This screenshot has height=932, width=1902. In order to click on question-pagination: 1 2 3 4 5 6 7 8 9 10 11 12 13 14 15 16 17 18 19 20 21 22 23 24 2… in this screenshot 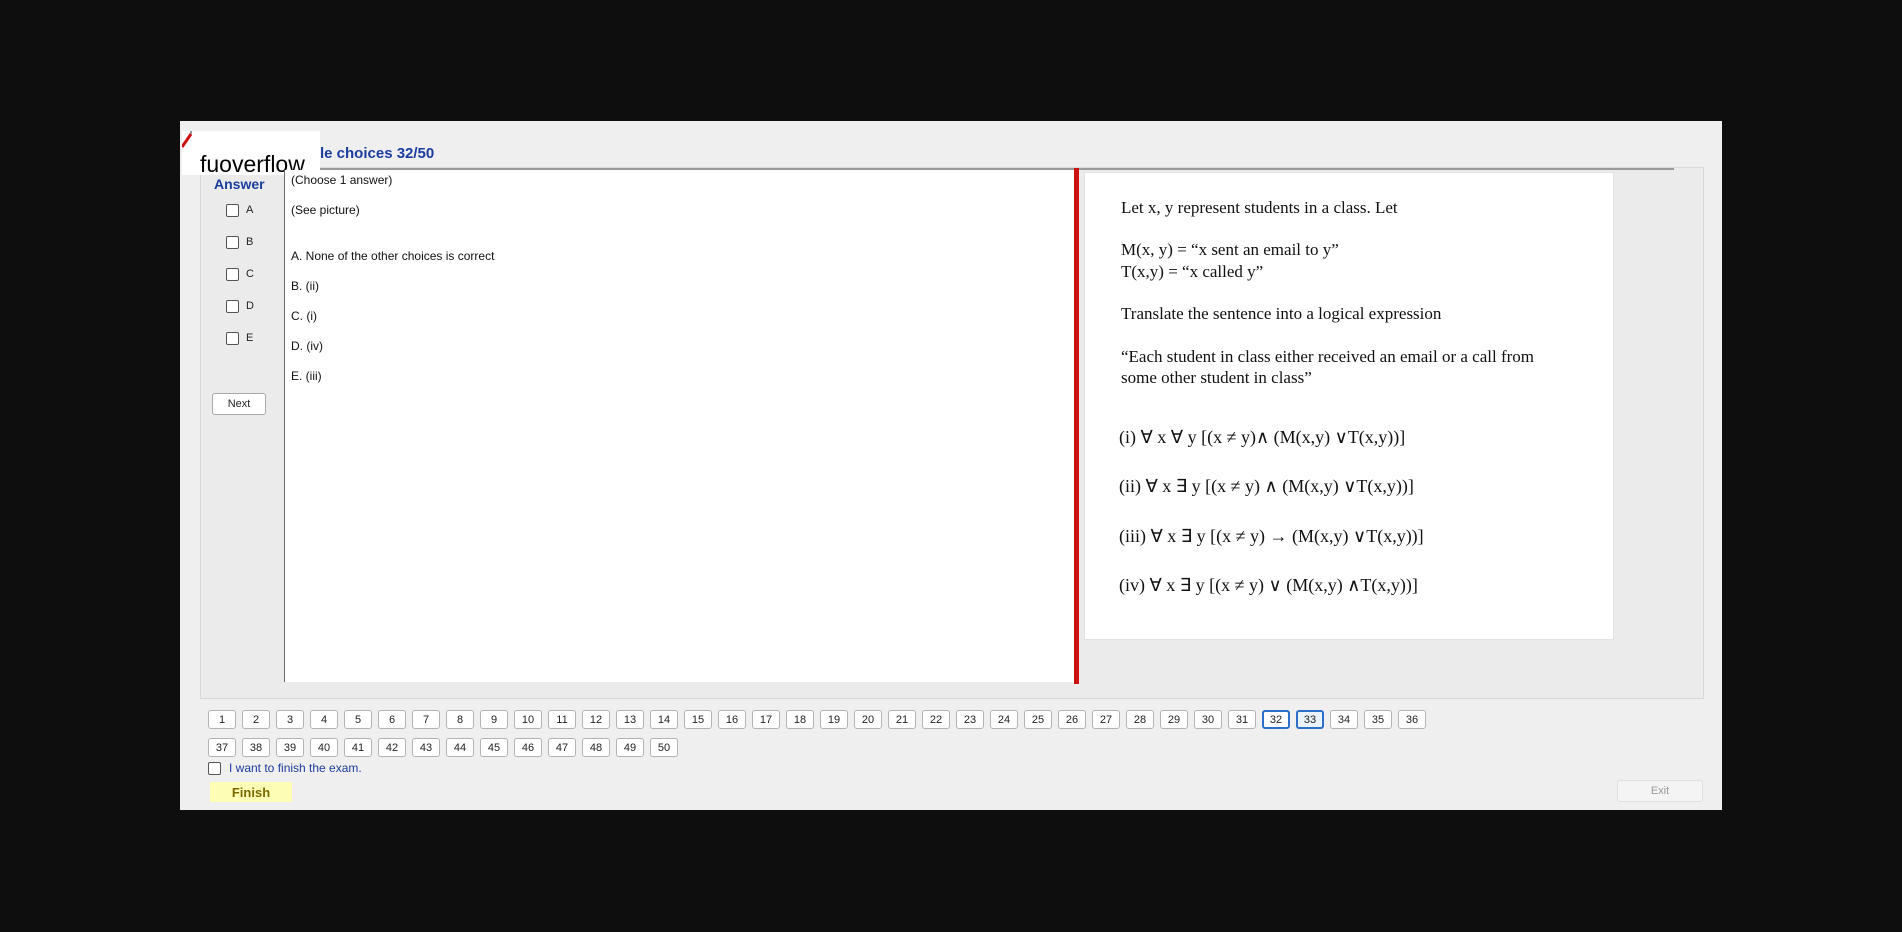, I will do `click(823, 738)`.